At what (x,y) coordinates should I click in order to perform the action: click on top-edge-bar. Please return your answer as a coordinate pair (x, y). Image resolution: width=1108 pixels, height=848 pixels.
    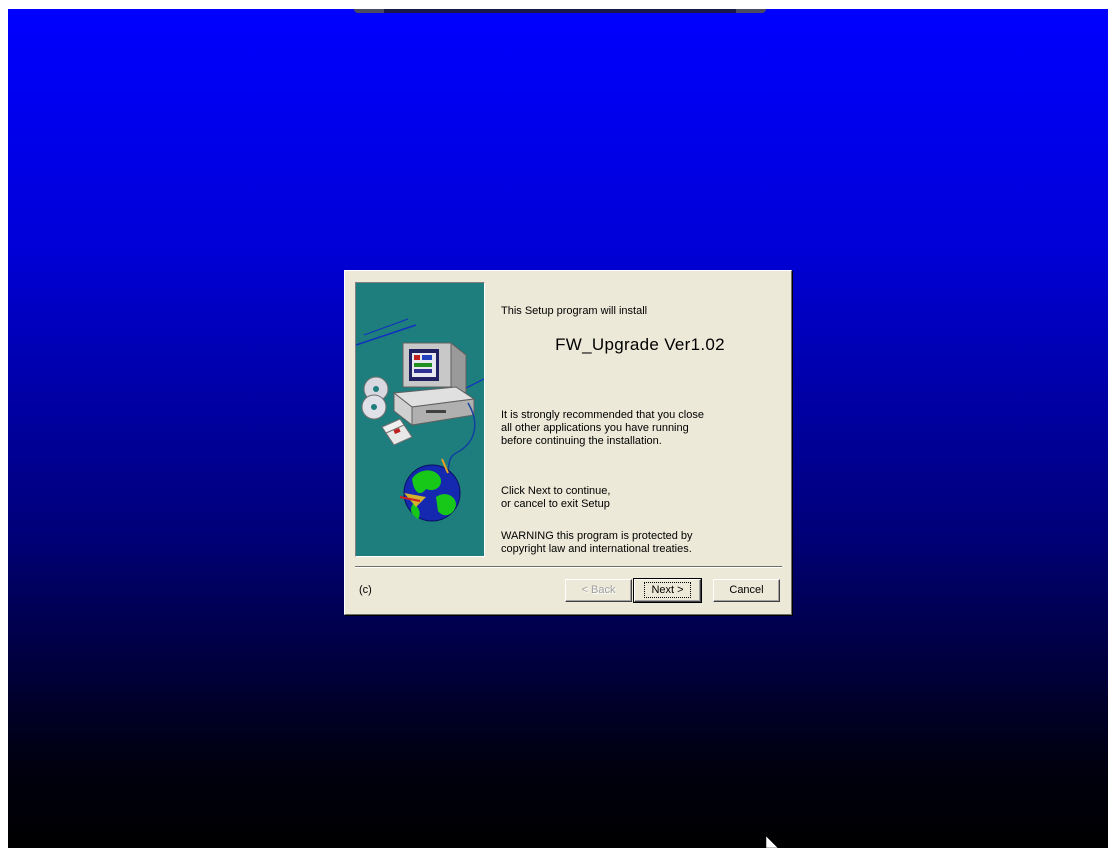
    Looking at the image, I should click on (560, 11).